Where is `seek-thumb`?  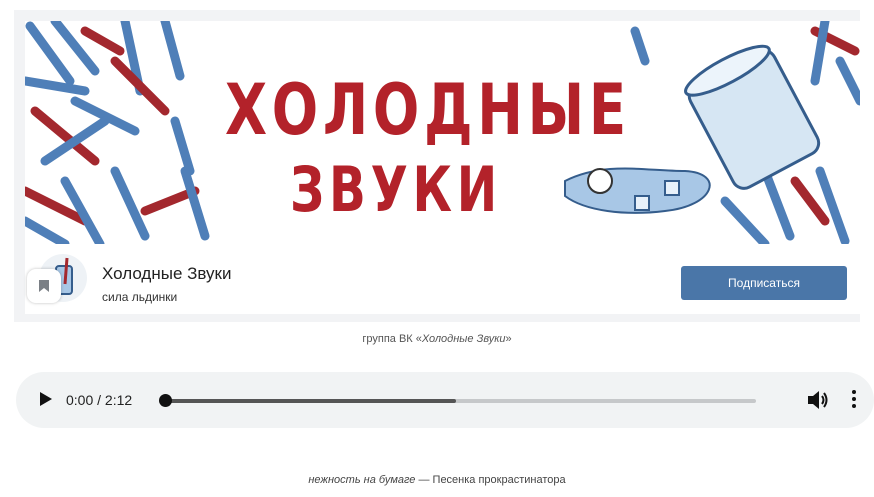 seek-thumb is located at coordinates (165, 400).